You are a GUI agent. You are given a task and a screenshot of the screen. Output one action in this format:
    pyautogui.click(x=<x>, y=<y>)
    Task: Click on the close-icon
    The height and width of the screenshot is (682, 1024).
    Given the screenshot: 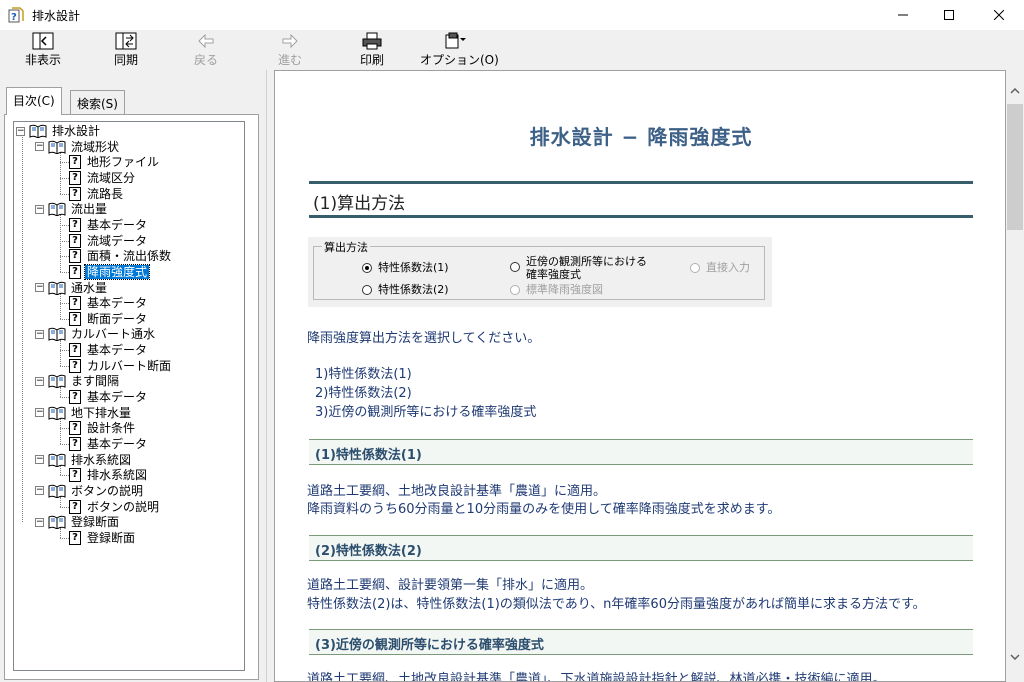 What is the action you would take?
    pyautogui.click(x=999, y=15)
    